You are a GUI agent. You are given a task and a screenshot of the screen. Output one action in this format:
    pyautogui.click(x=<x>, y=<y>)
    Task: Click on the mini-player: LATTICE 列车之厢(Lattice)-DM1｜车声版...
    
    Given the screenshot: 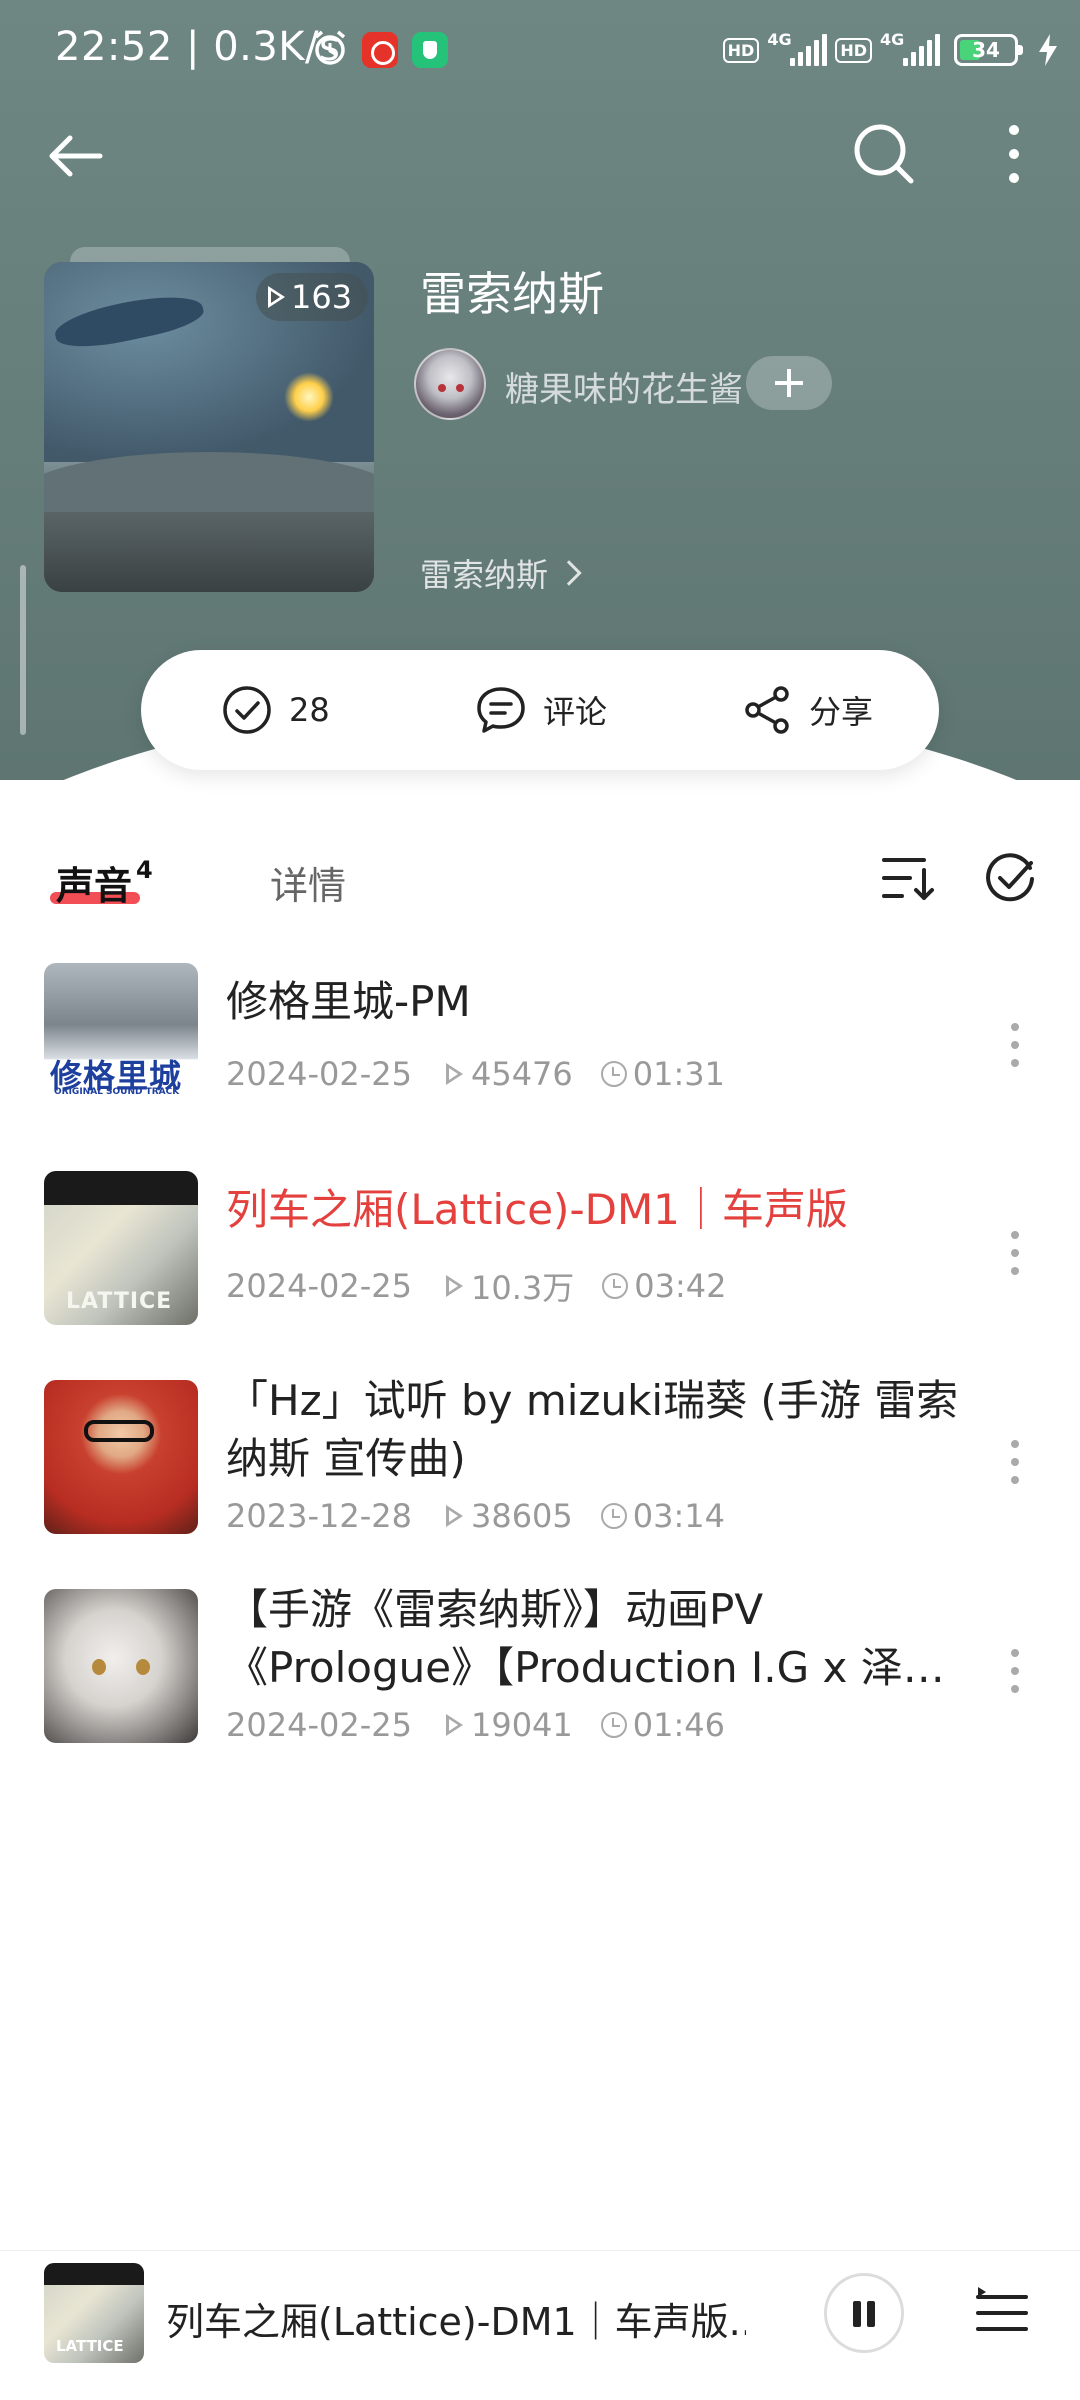 What is the action you would take?
    pyautogui.click(x=540, y=2325)
    